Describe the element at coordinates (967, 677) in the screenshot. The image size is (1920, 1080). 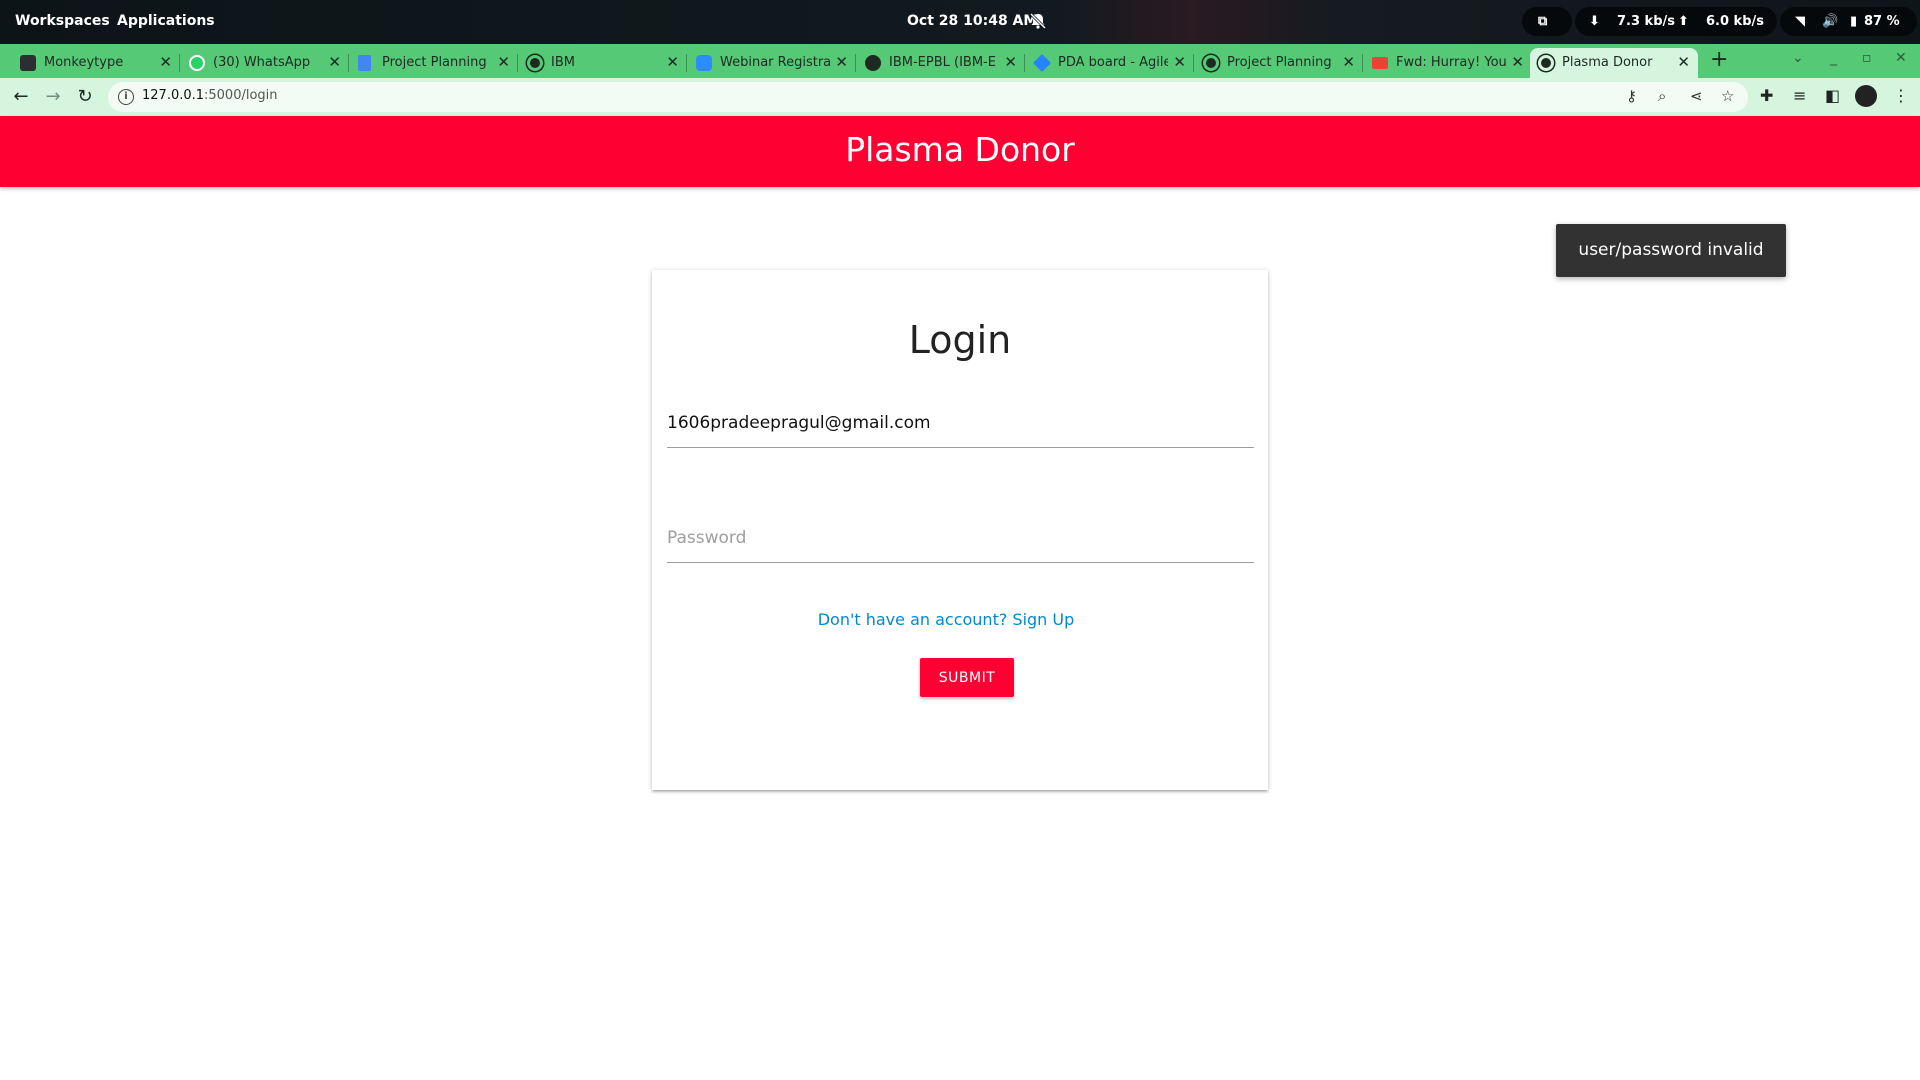
I see `submit-button: SUBMIT` at that location.